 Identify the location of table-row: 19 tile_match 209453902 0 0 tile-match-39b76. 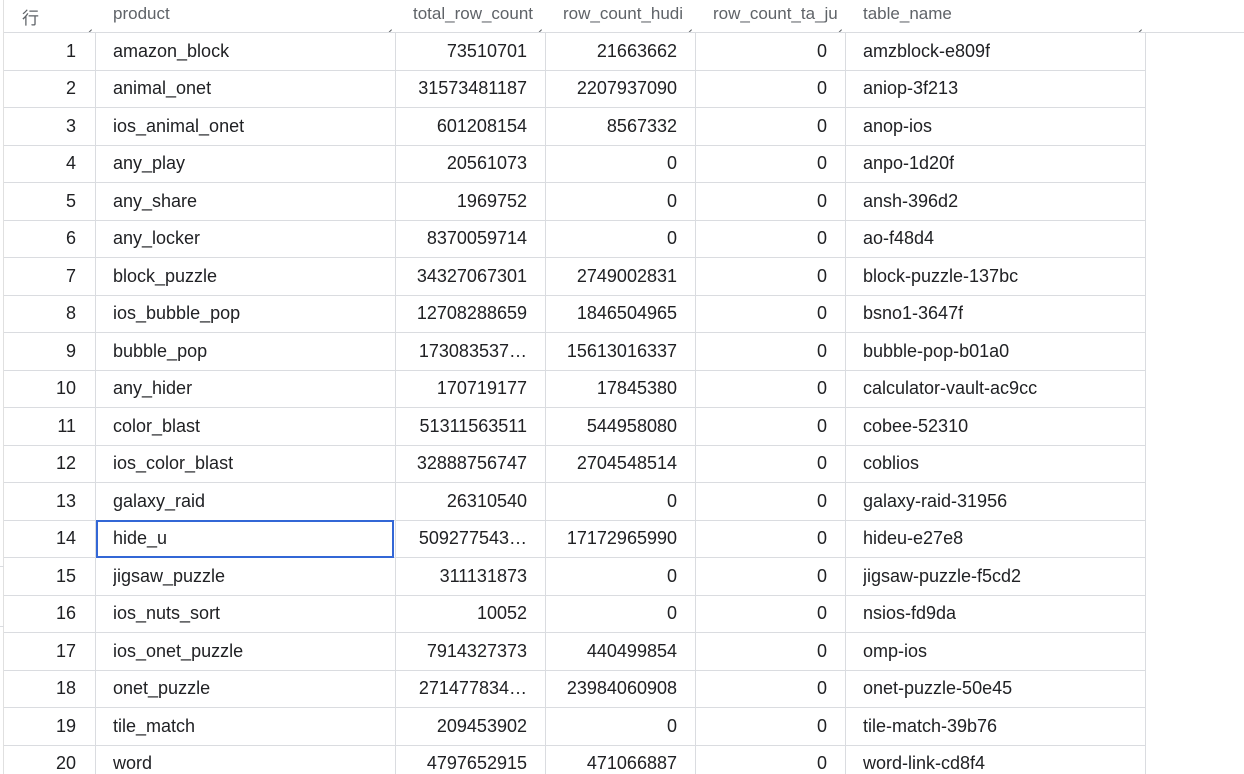
(575, 727).